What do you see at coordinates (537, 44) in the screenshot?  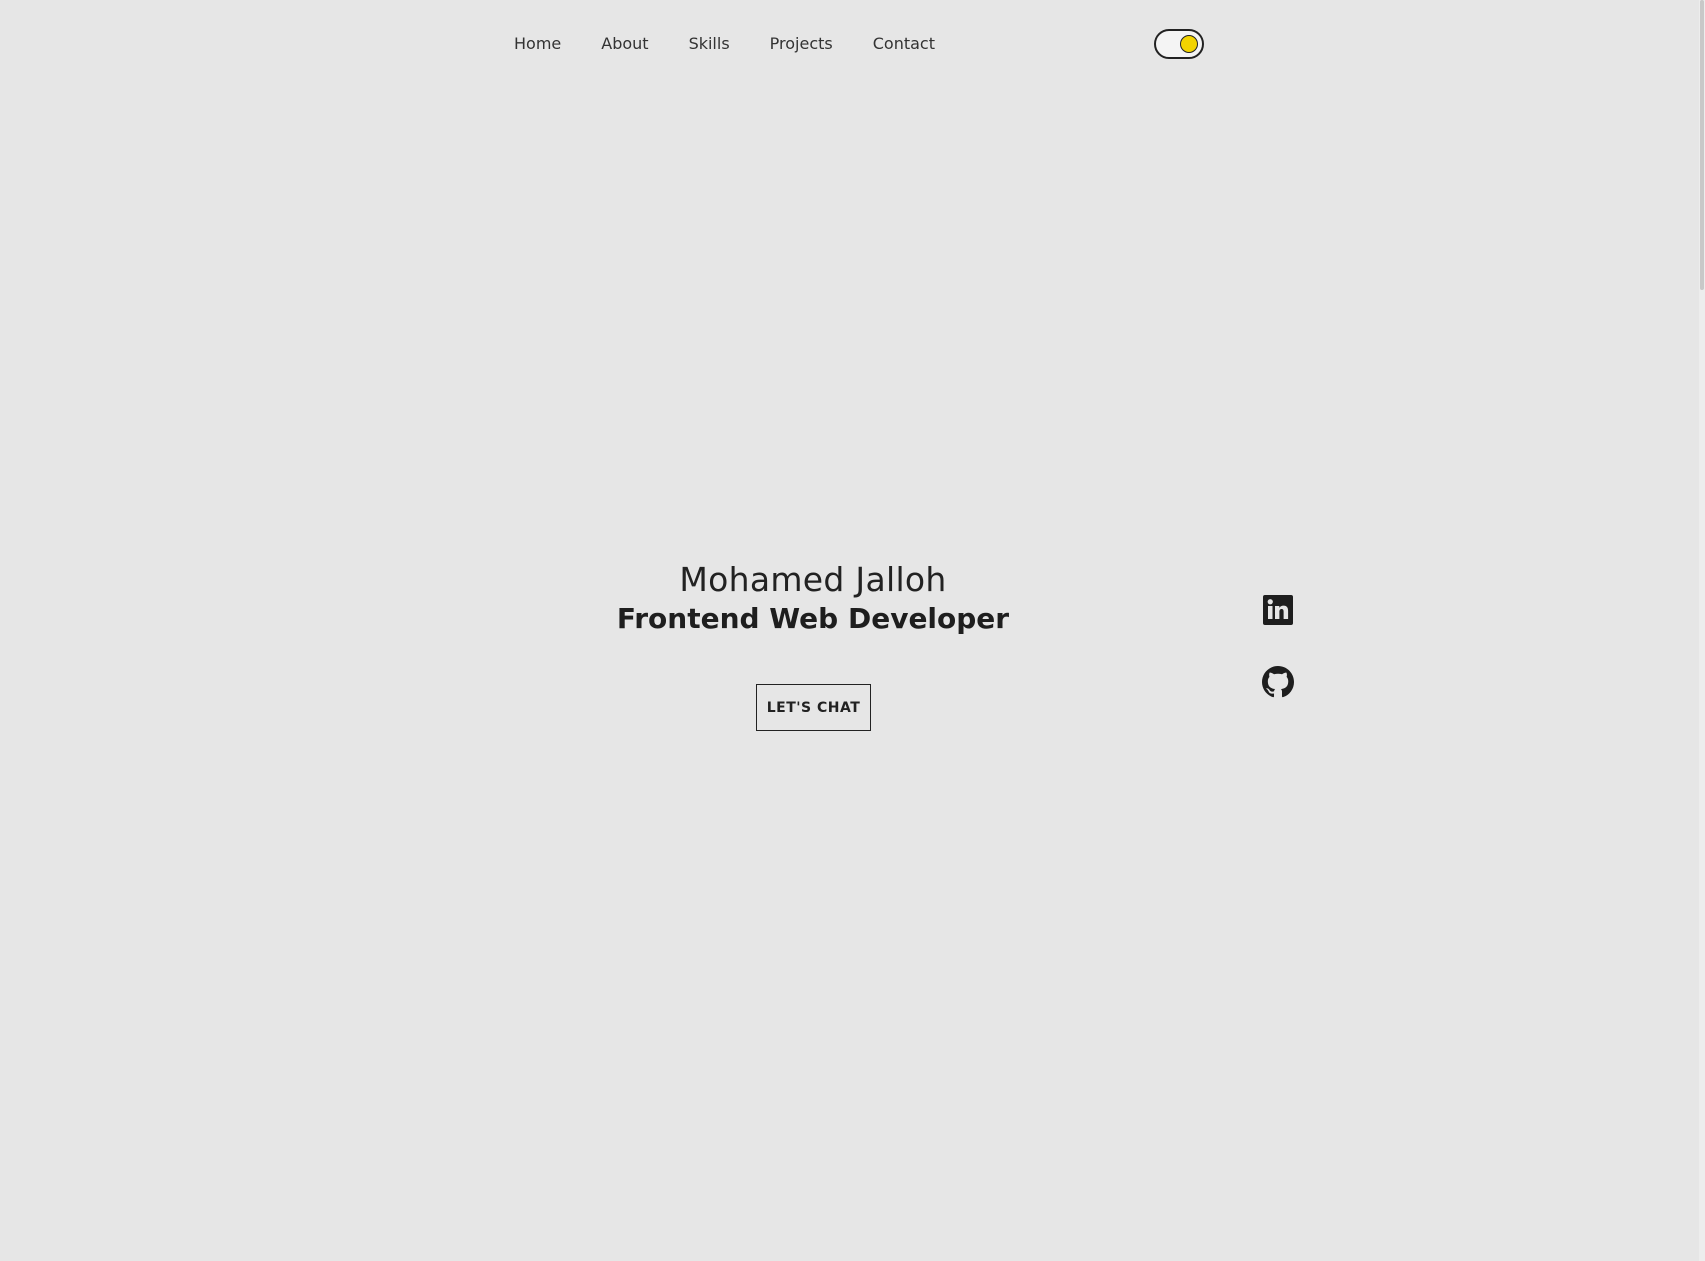 I see `nav-home: Home` at bounding box center [537, 44].